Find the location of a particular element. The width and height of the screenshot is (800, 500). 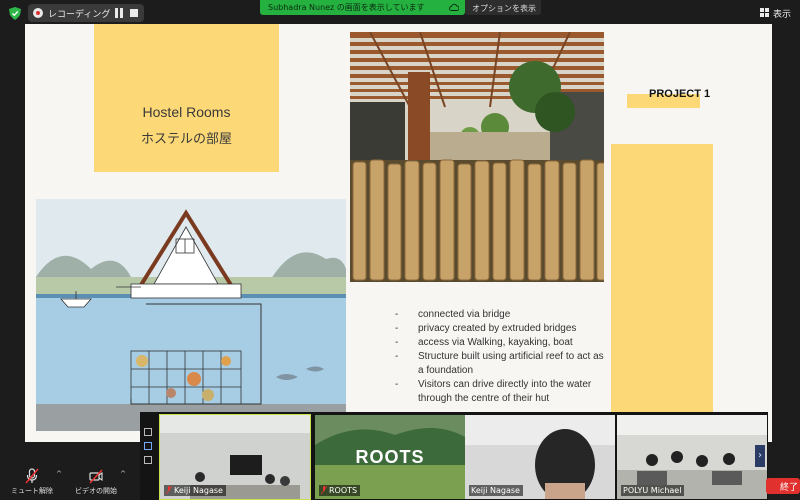

view-options-button: オプションを表示 ⌄ is located at coordinates (503, 7).